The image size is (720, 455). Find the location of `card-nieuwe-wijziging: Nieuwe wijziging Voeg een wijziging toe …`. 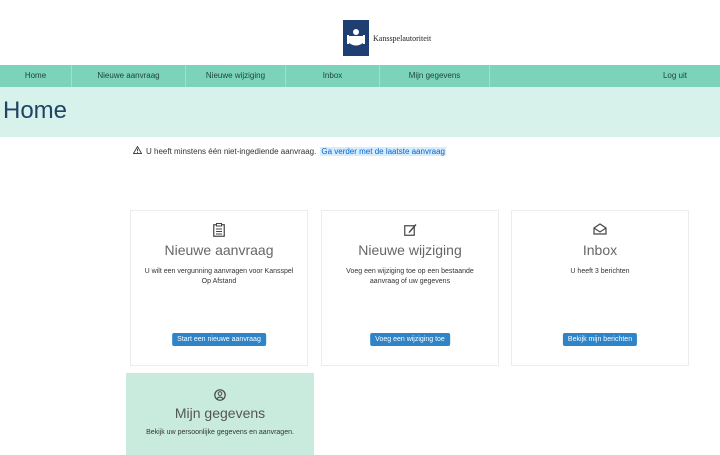

card-nieuwe-wijziging: Nieuwe wijziging Voeg een wijziging toe … is located at coordinates (410, 288).